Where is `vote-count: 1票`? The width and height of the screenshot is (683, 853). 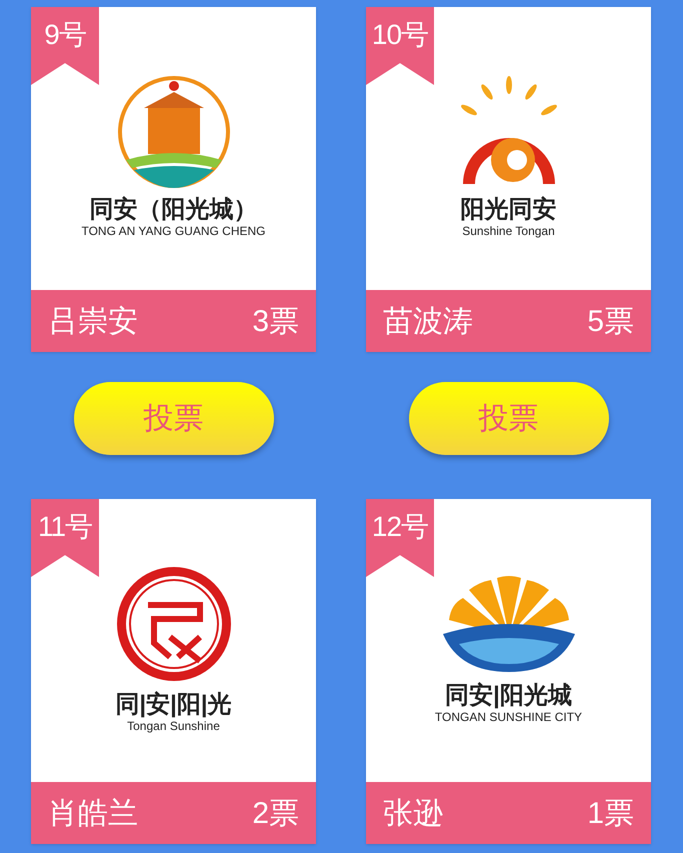 vote-count: 1票 is located at coordinates (610, 814).